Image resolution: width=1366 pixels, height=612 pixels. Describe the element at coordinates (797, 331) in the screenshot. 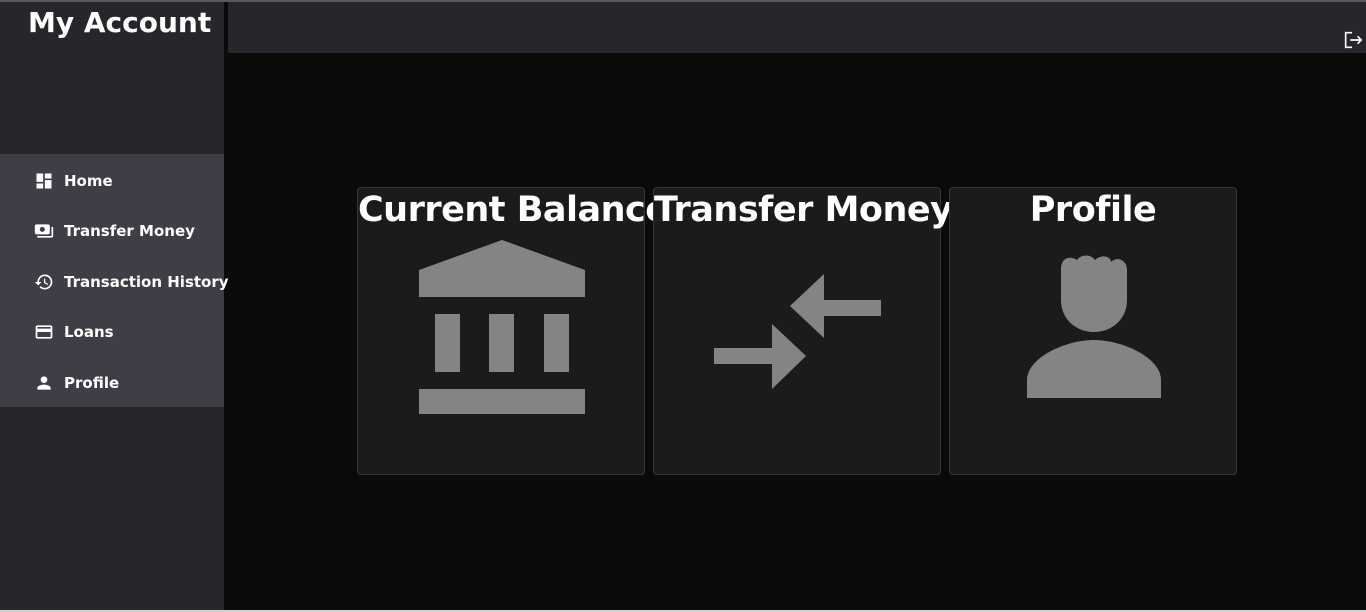

I see `swap-arrows-icon` at that location.